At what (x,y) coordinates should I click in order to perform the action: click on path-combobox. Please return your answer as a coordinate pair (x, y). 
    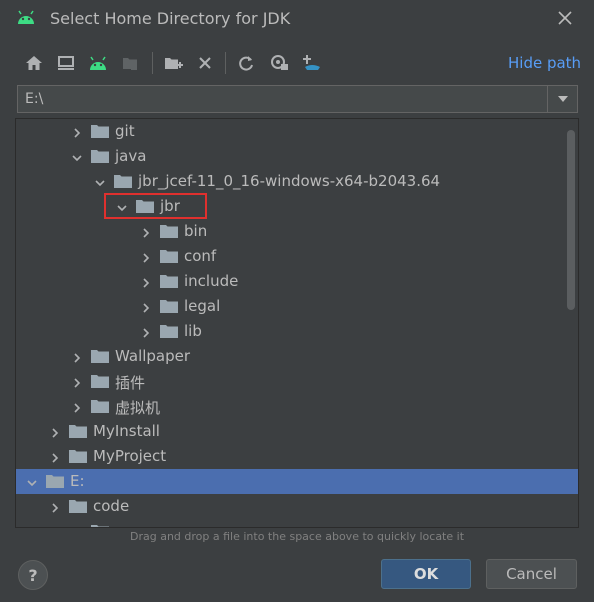
    Looking at the image, I should click on (297, 99).